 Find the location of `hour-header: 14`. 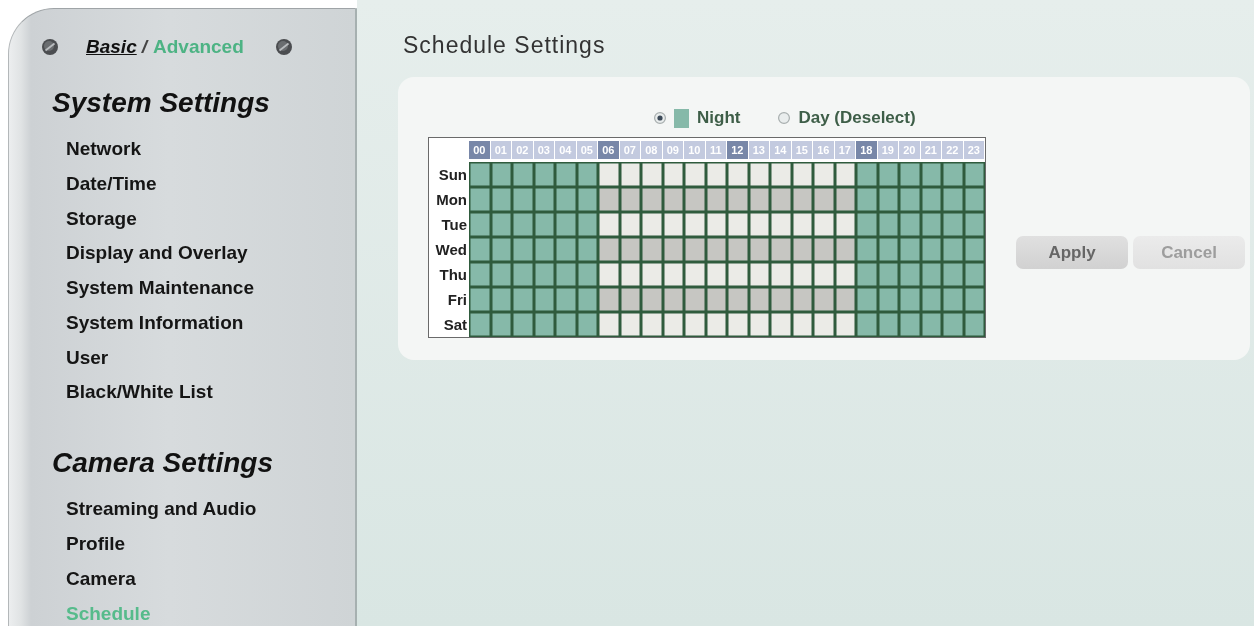

hour-header: 14 is located at coordinates (780, 150).